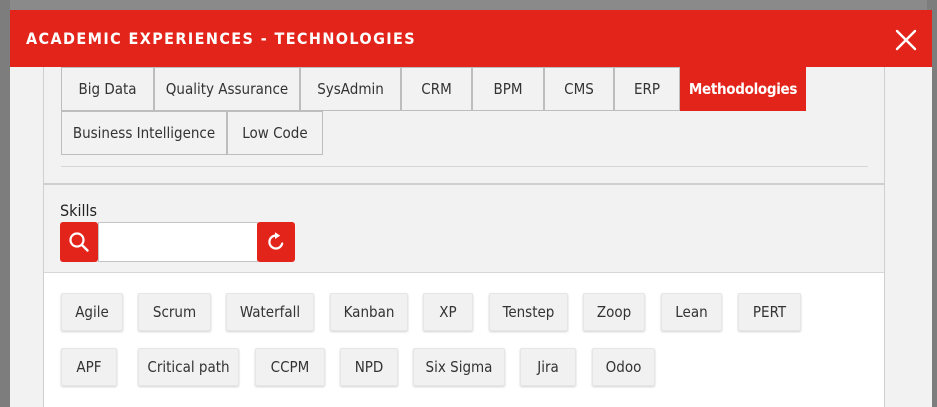 The image size is (937, 407). I want to click on search-button, so click(79, 242).